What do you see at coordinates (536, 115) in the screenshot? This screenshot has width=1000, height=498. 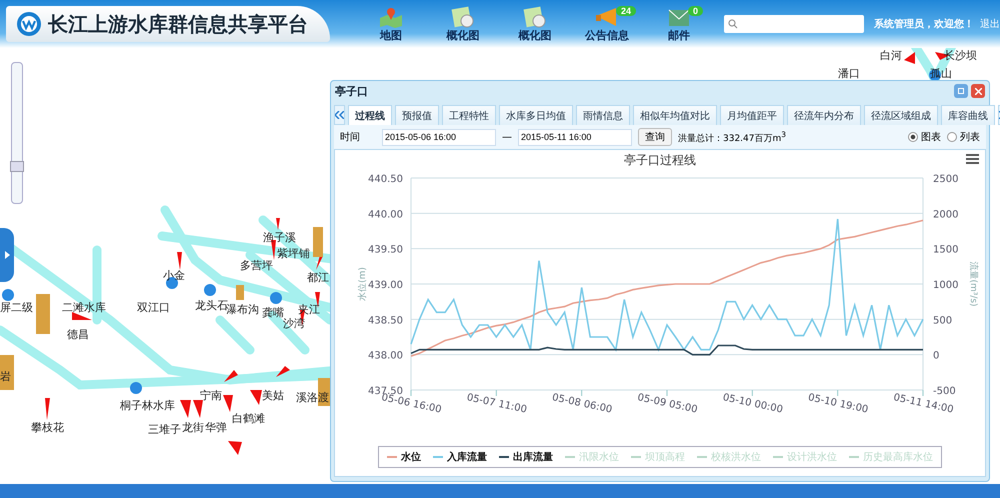 I see `tab: 水库多日均值` at bounding box center [536, 115].